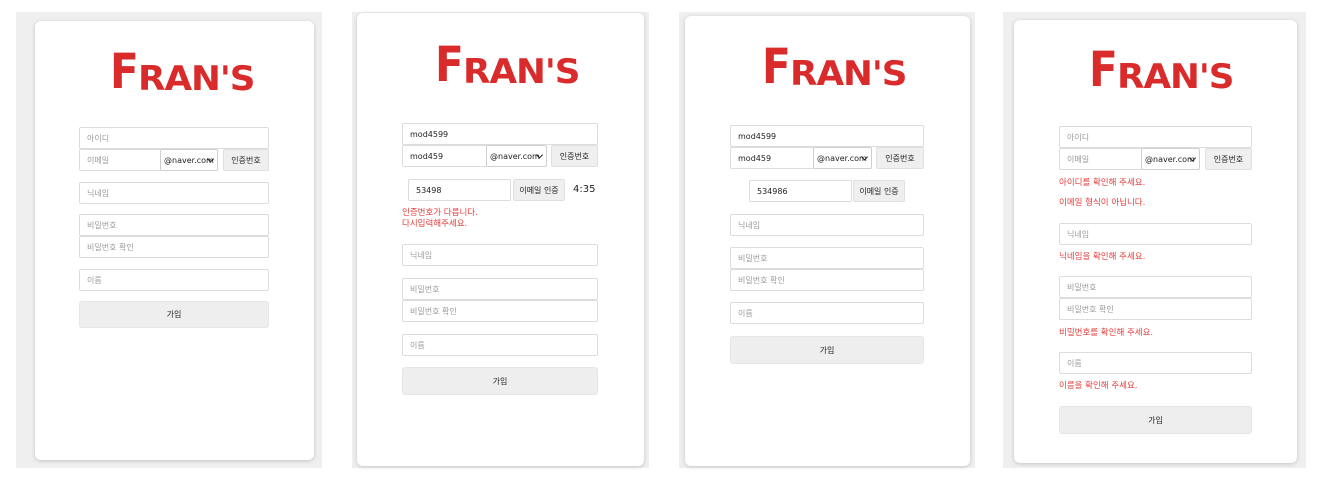 Image resolution: width=1318 pixels, height=481 pixels. I want to click on verification-code-input: 53498, so click(459, 190).